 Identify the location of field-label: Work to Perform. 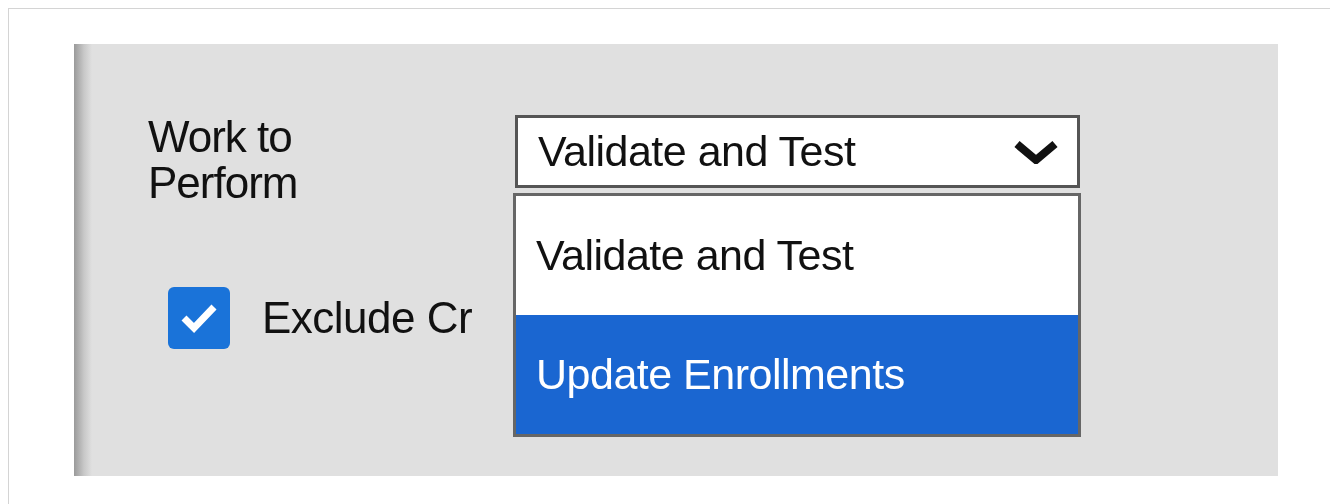
(223, 160).